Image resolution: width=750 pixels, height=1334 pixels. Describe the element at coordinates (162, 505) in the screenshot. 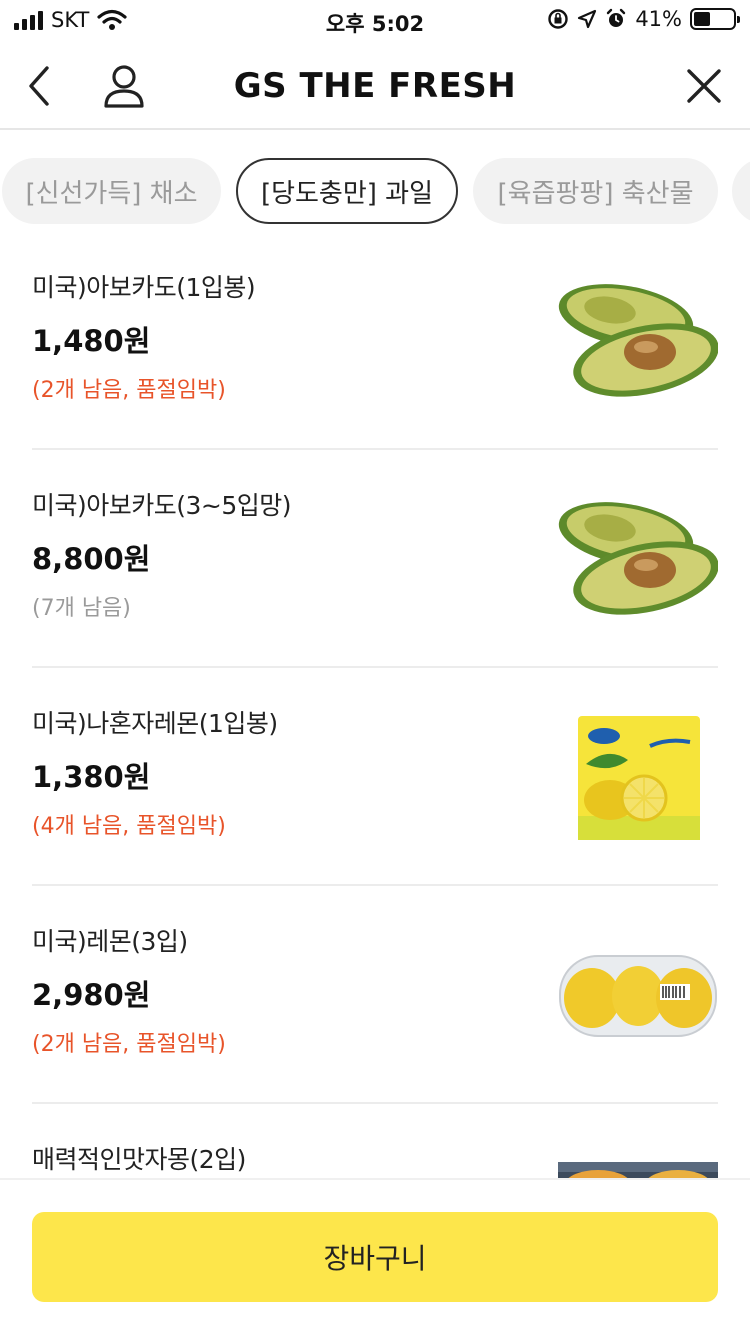

I see `product-name: 미국)아보카도(3~5입망)` at that location.